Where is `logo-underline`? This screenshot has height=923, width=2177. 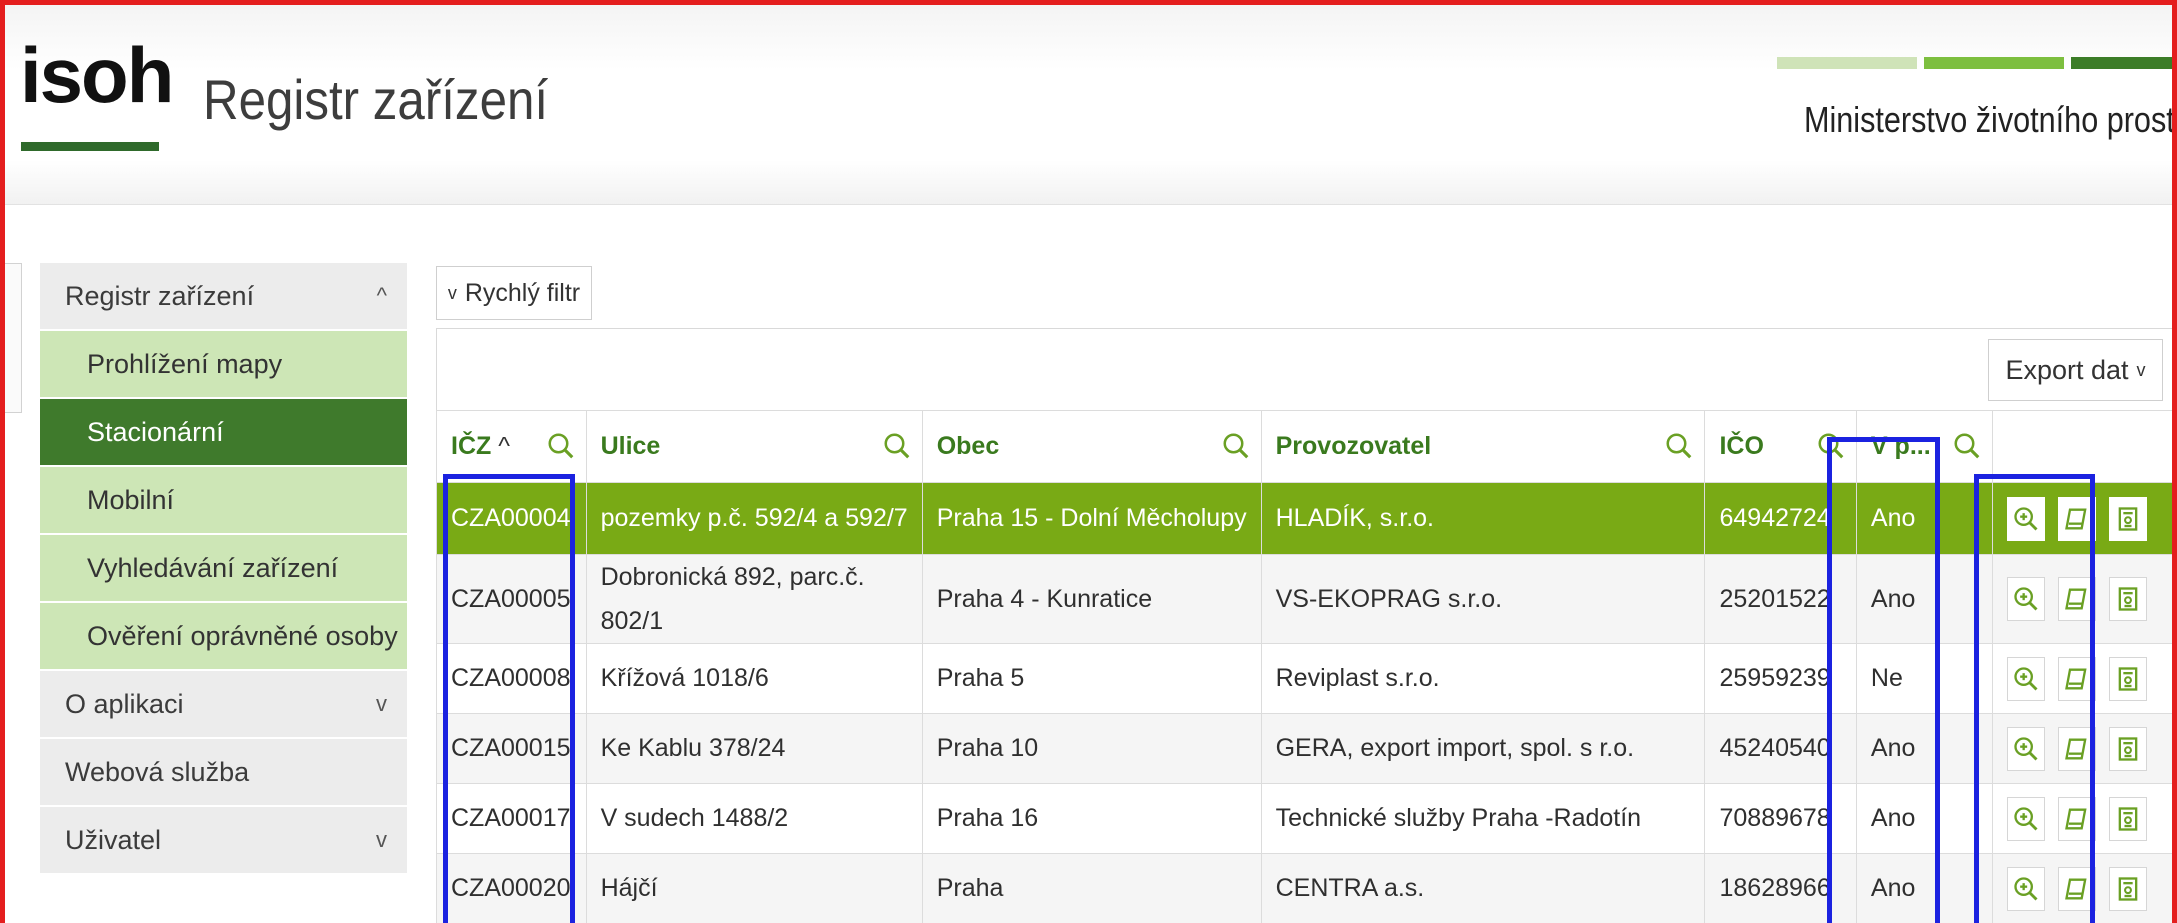
logo-underline is located at coordinates (90, 146).